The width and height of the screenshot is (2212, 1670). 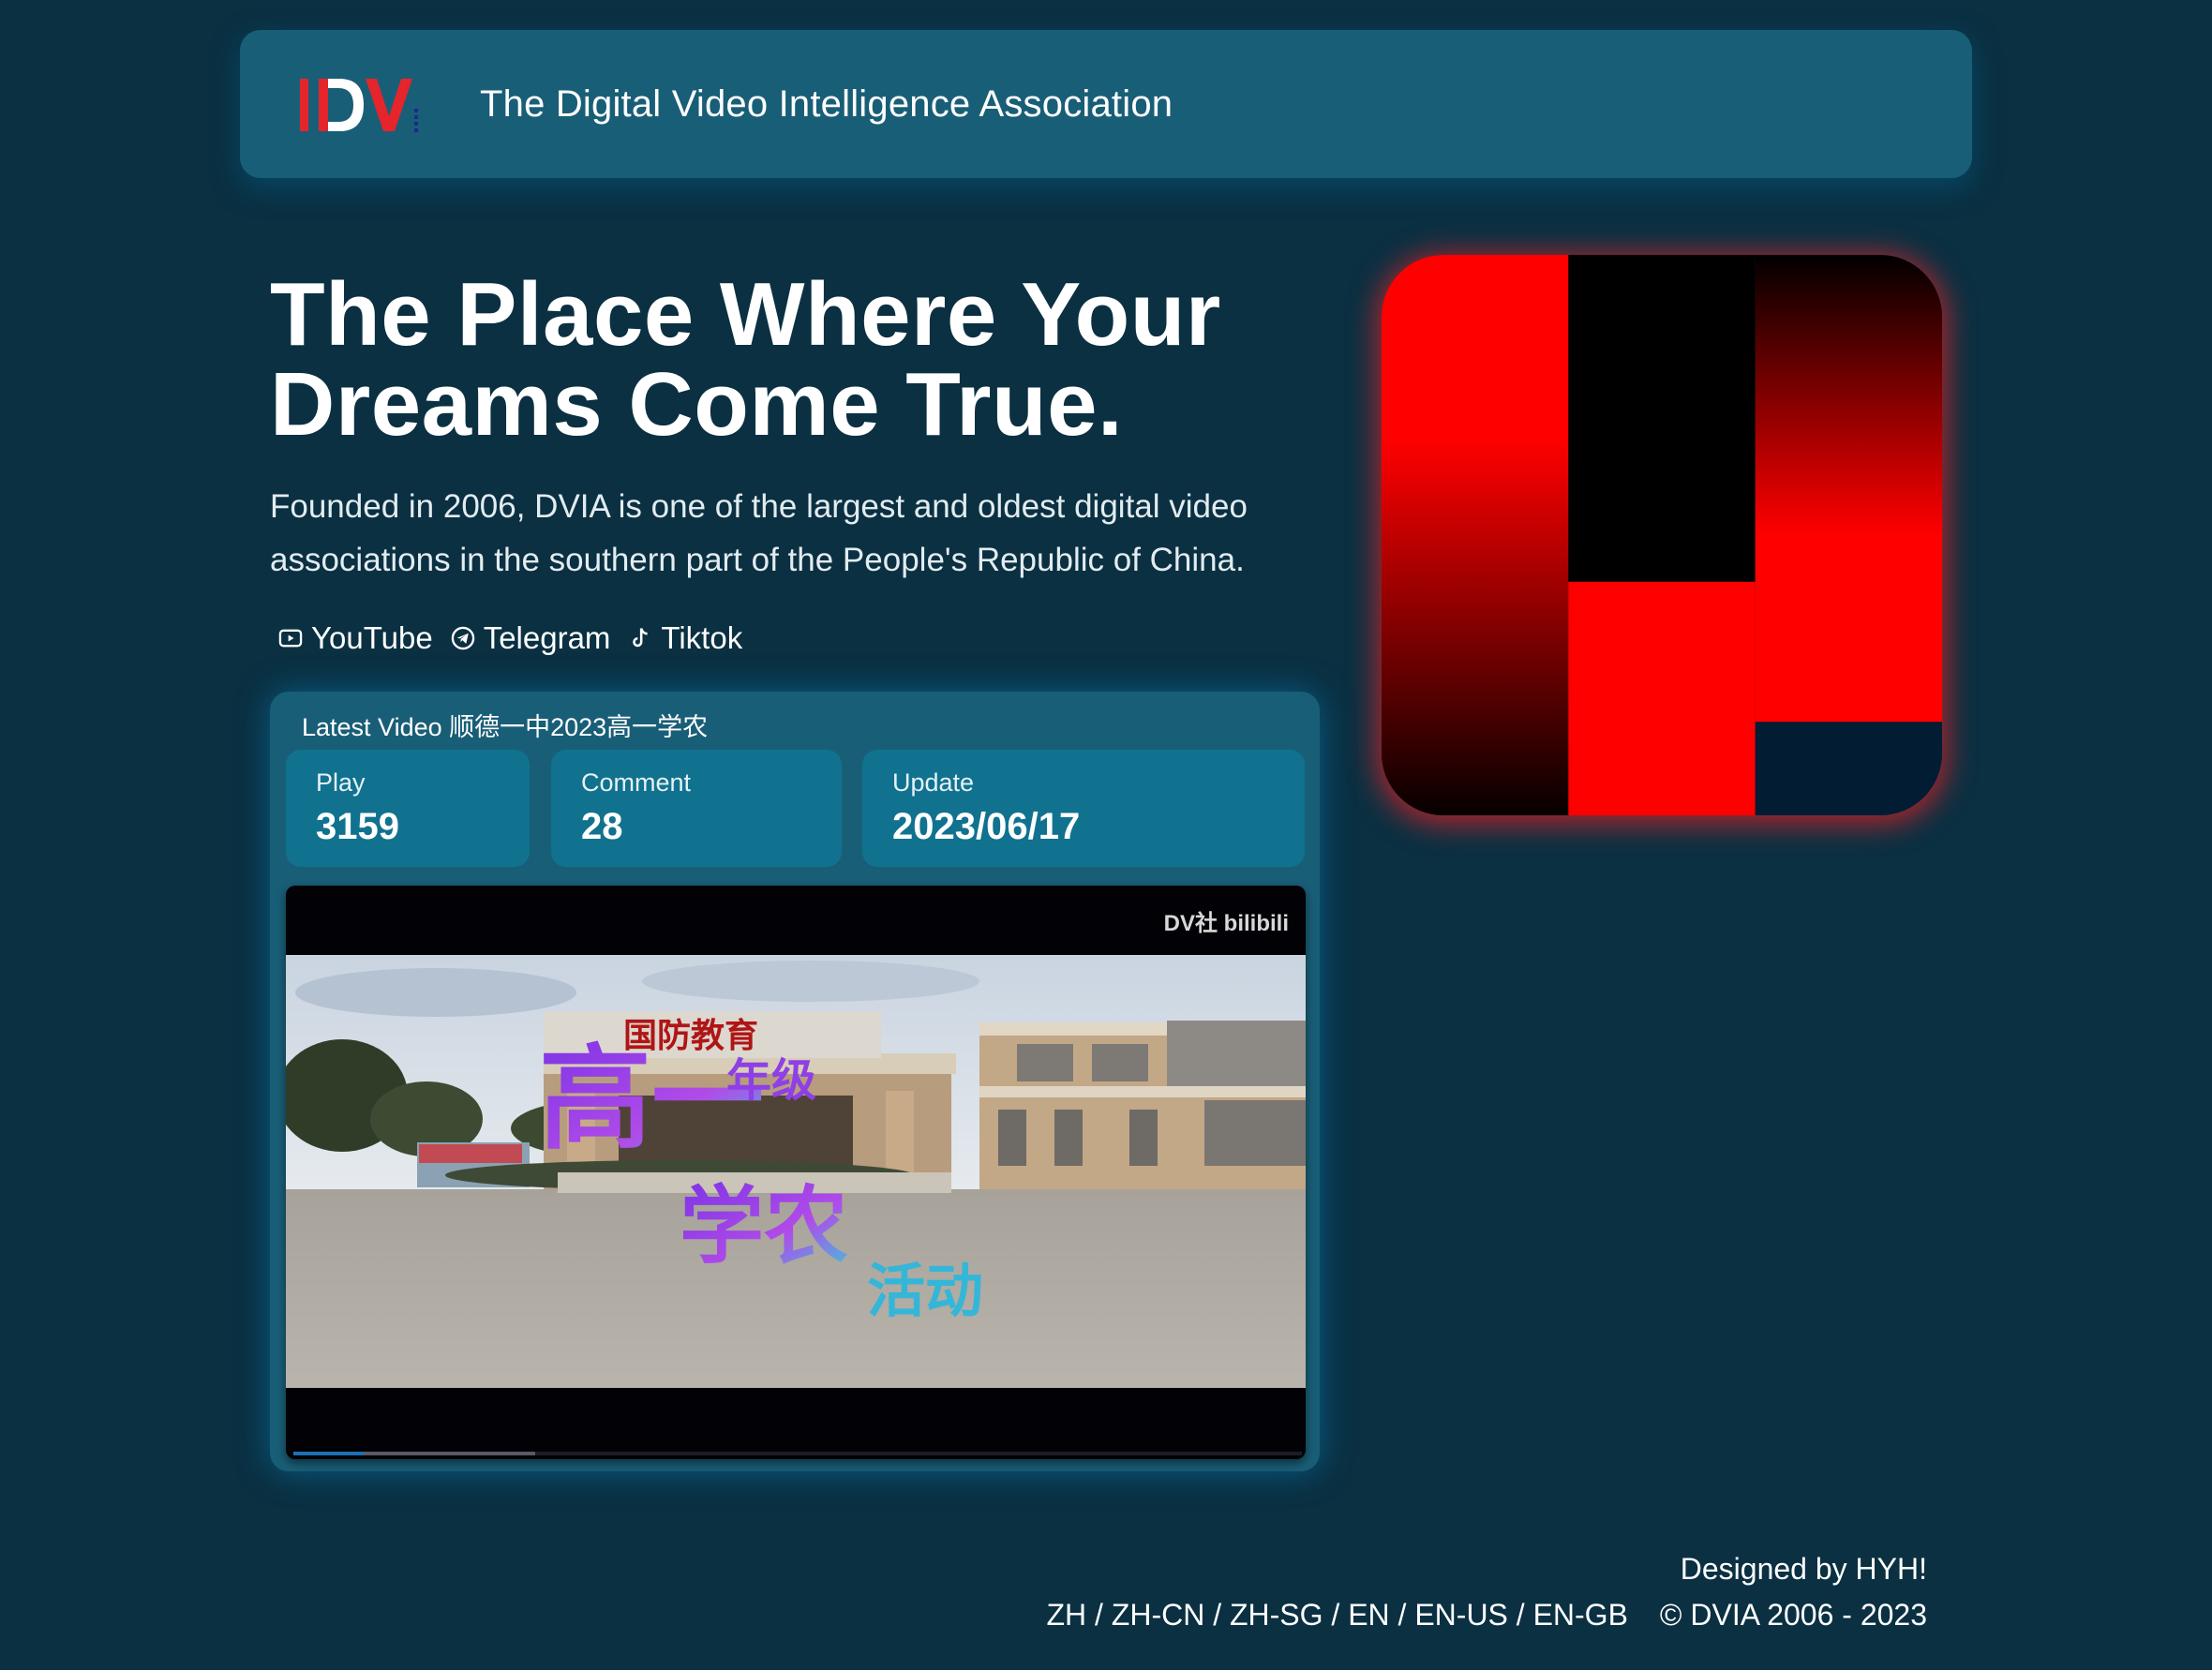 I want to click on play-count-stat: Play 3159, so click(x=408, y=808).